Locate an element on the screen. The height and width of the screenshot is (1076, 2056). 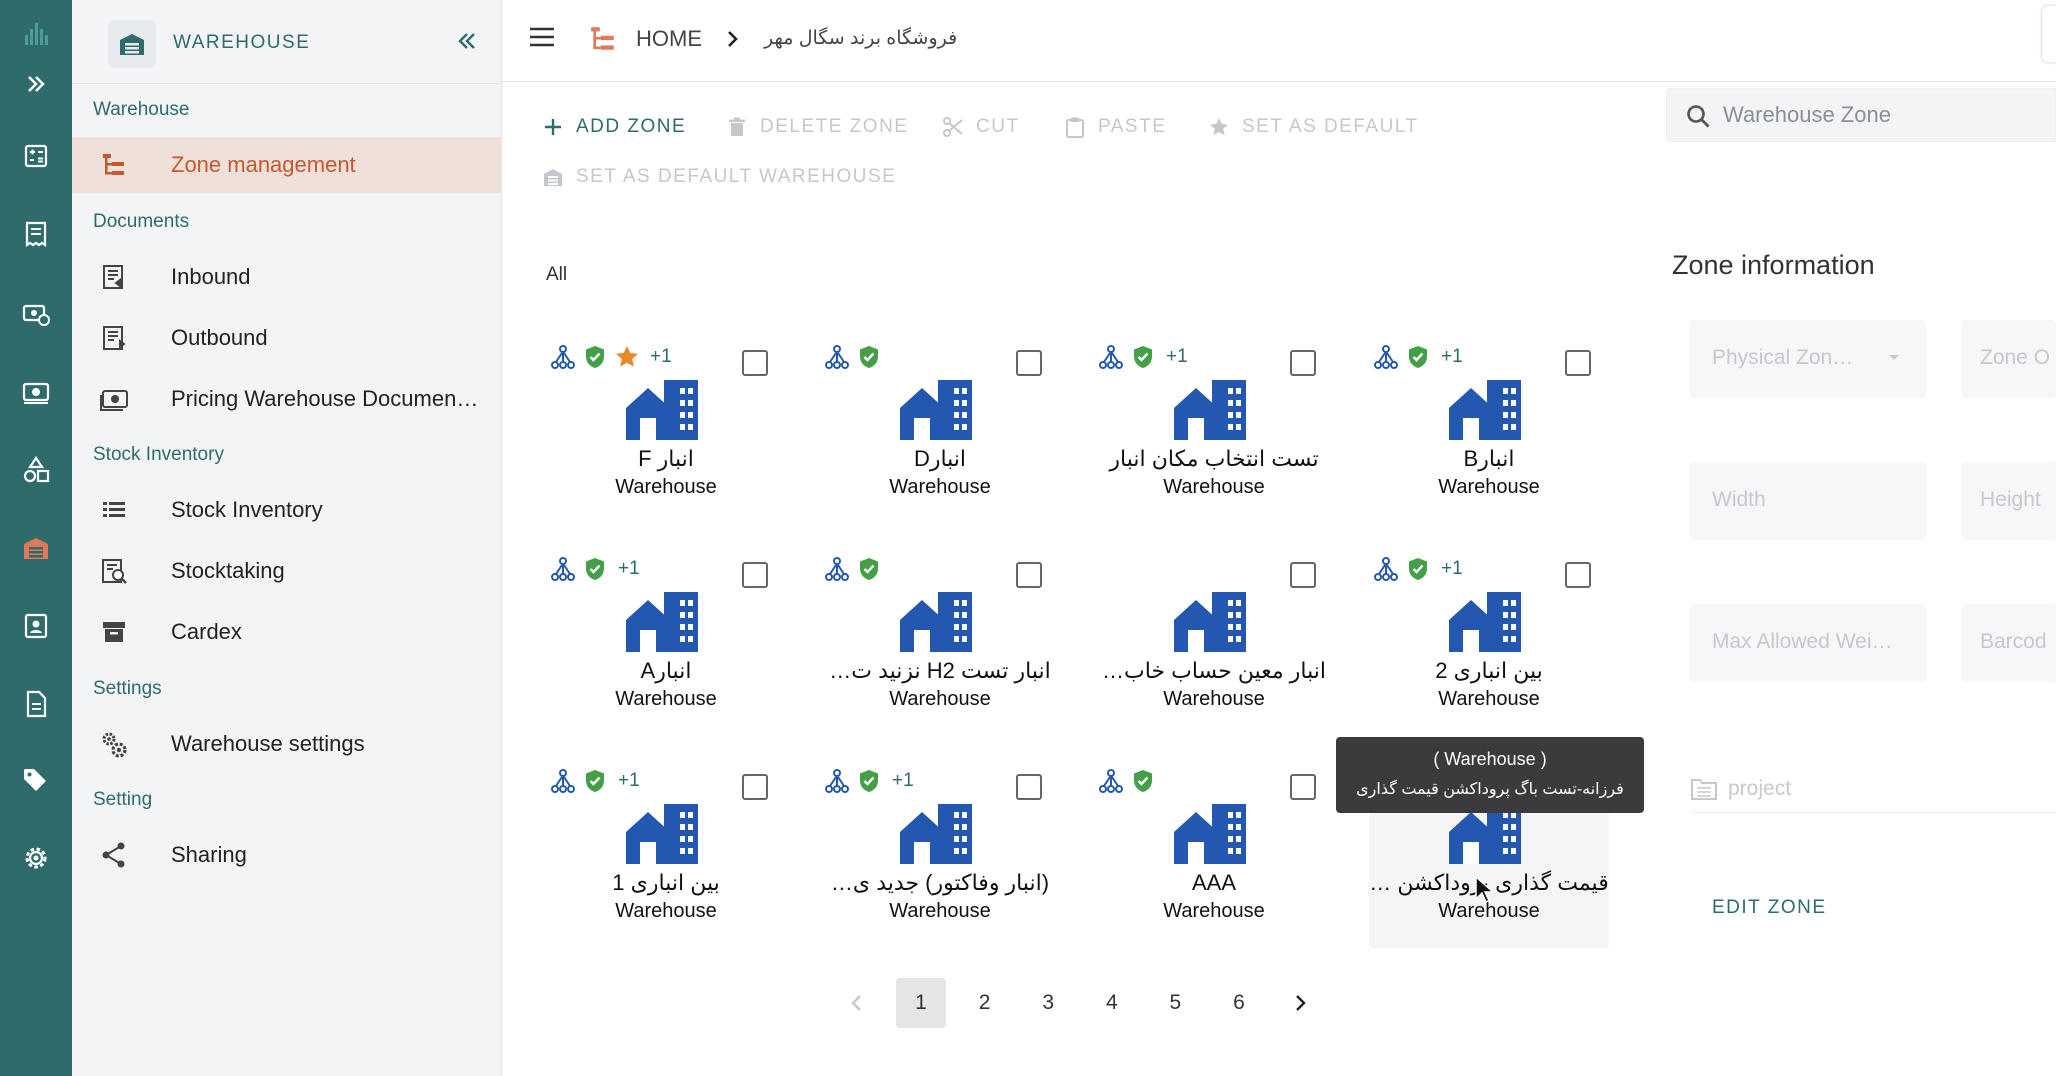
card-name: انبار F is located at coordinates (666, 458).